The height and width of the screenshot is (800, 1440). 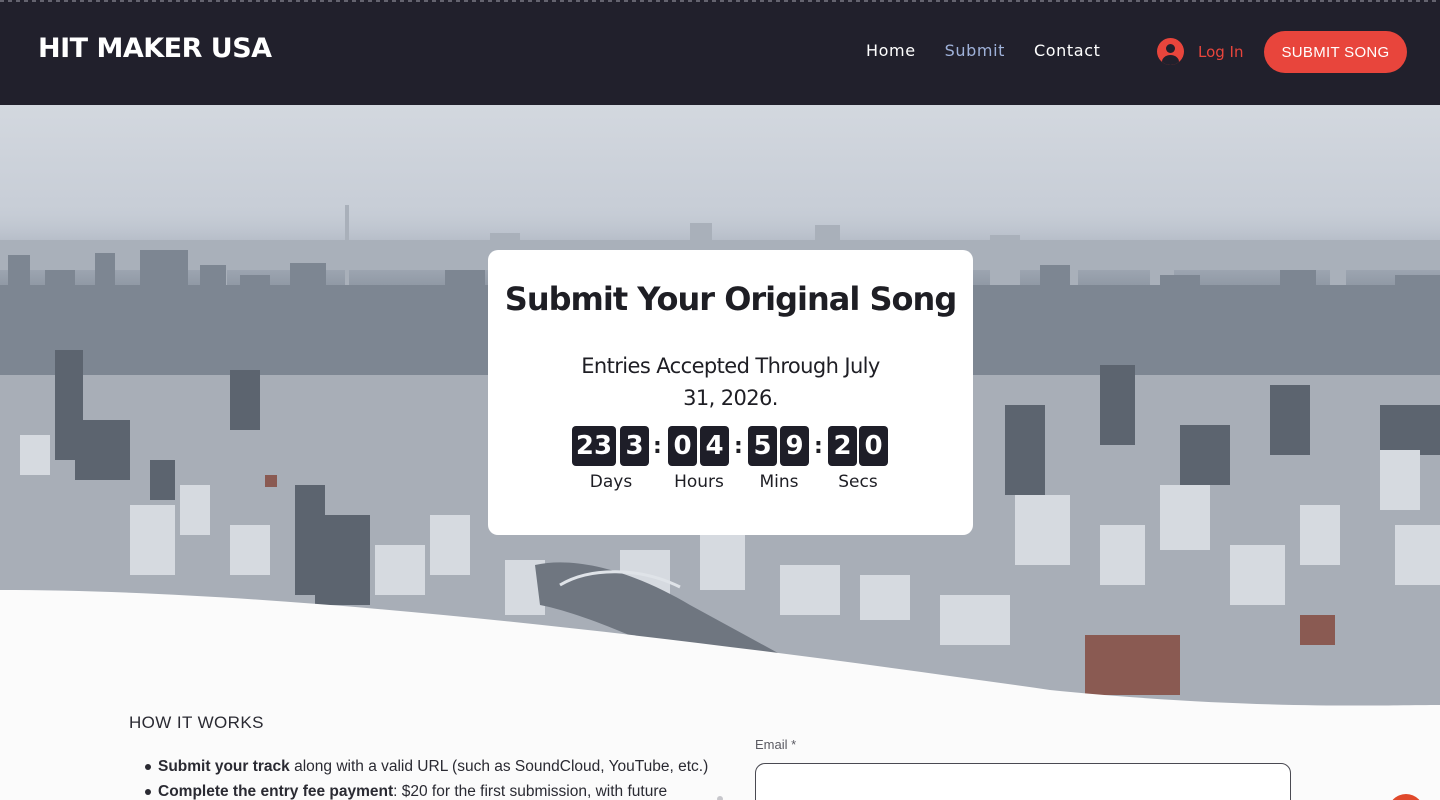 What do you see at coordinates (730, 299) in the screenshot?
I see `page-title: Submit Your Original Song` at bounding box center [730, 299].